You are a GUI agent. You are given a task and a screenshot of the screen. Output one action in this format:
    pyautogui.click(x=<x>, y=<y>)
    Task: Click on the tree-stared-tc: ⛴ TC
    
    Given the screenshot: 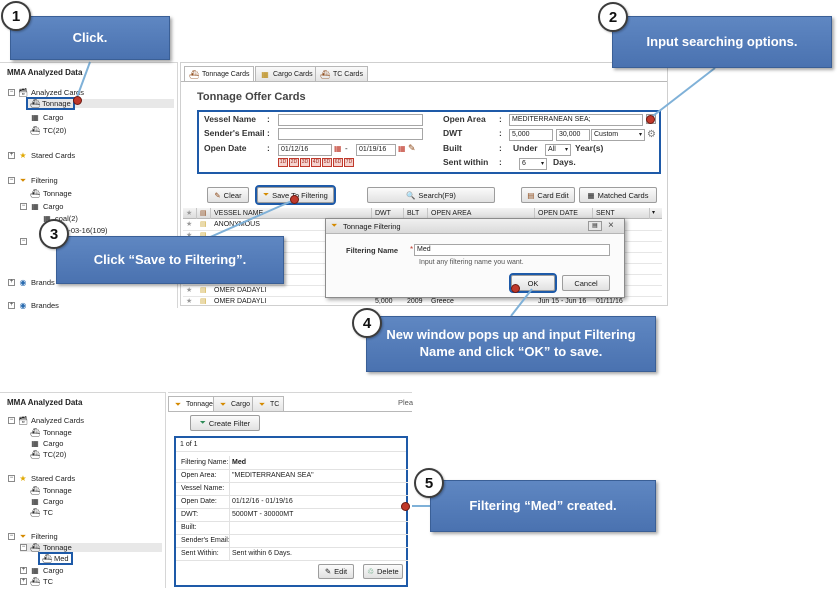 What is the action you would take?
    pyautogui.click(x=41, y=512)
    